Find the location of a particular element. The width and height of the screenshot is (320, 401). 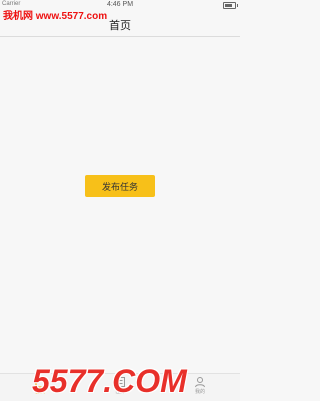

publish-task-button: 发布任务 is located at coordinates (120, 186).